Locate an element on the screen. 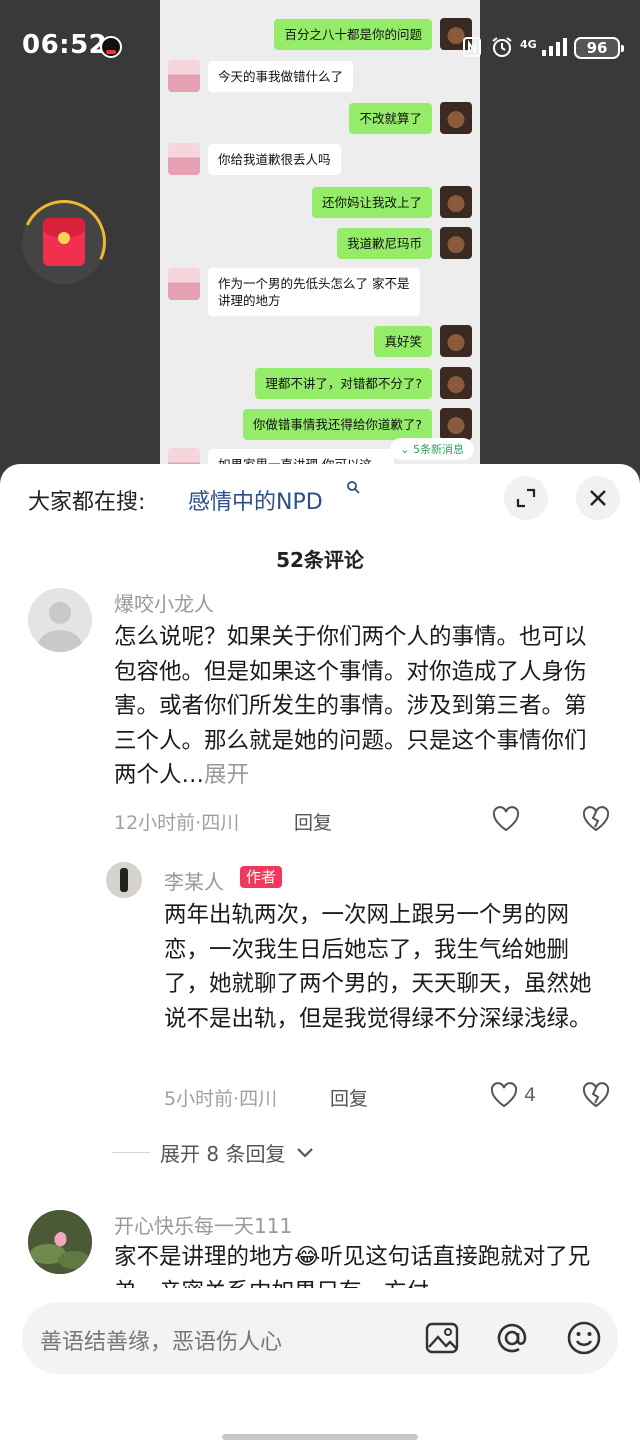 Image resolution: width=640 pixels, height=1452 pixels. search-suggestion-row: 大家都在搜: 感情中的NPD is located at coordinates (320, 500).